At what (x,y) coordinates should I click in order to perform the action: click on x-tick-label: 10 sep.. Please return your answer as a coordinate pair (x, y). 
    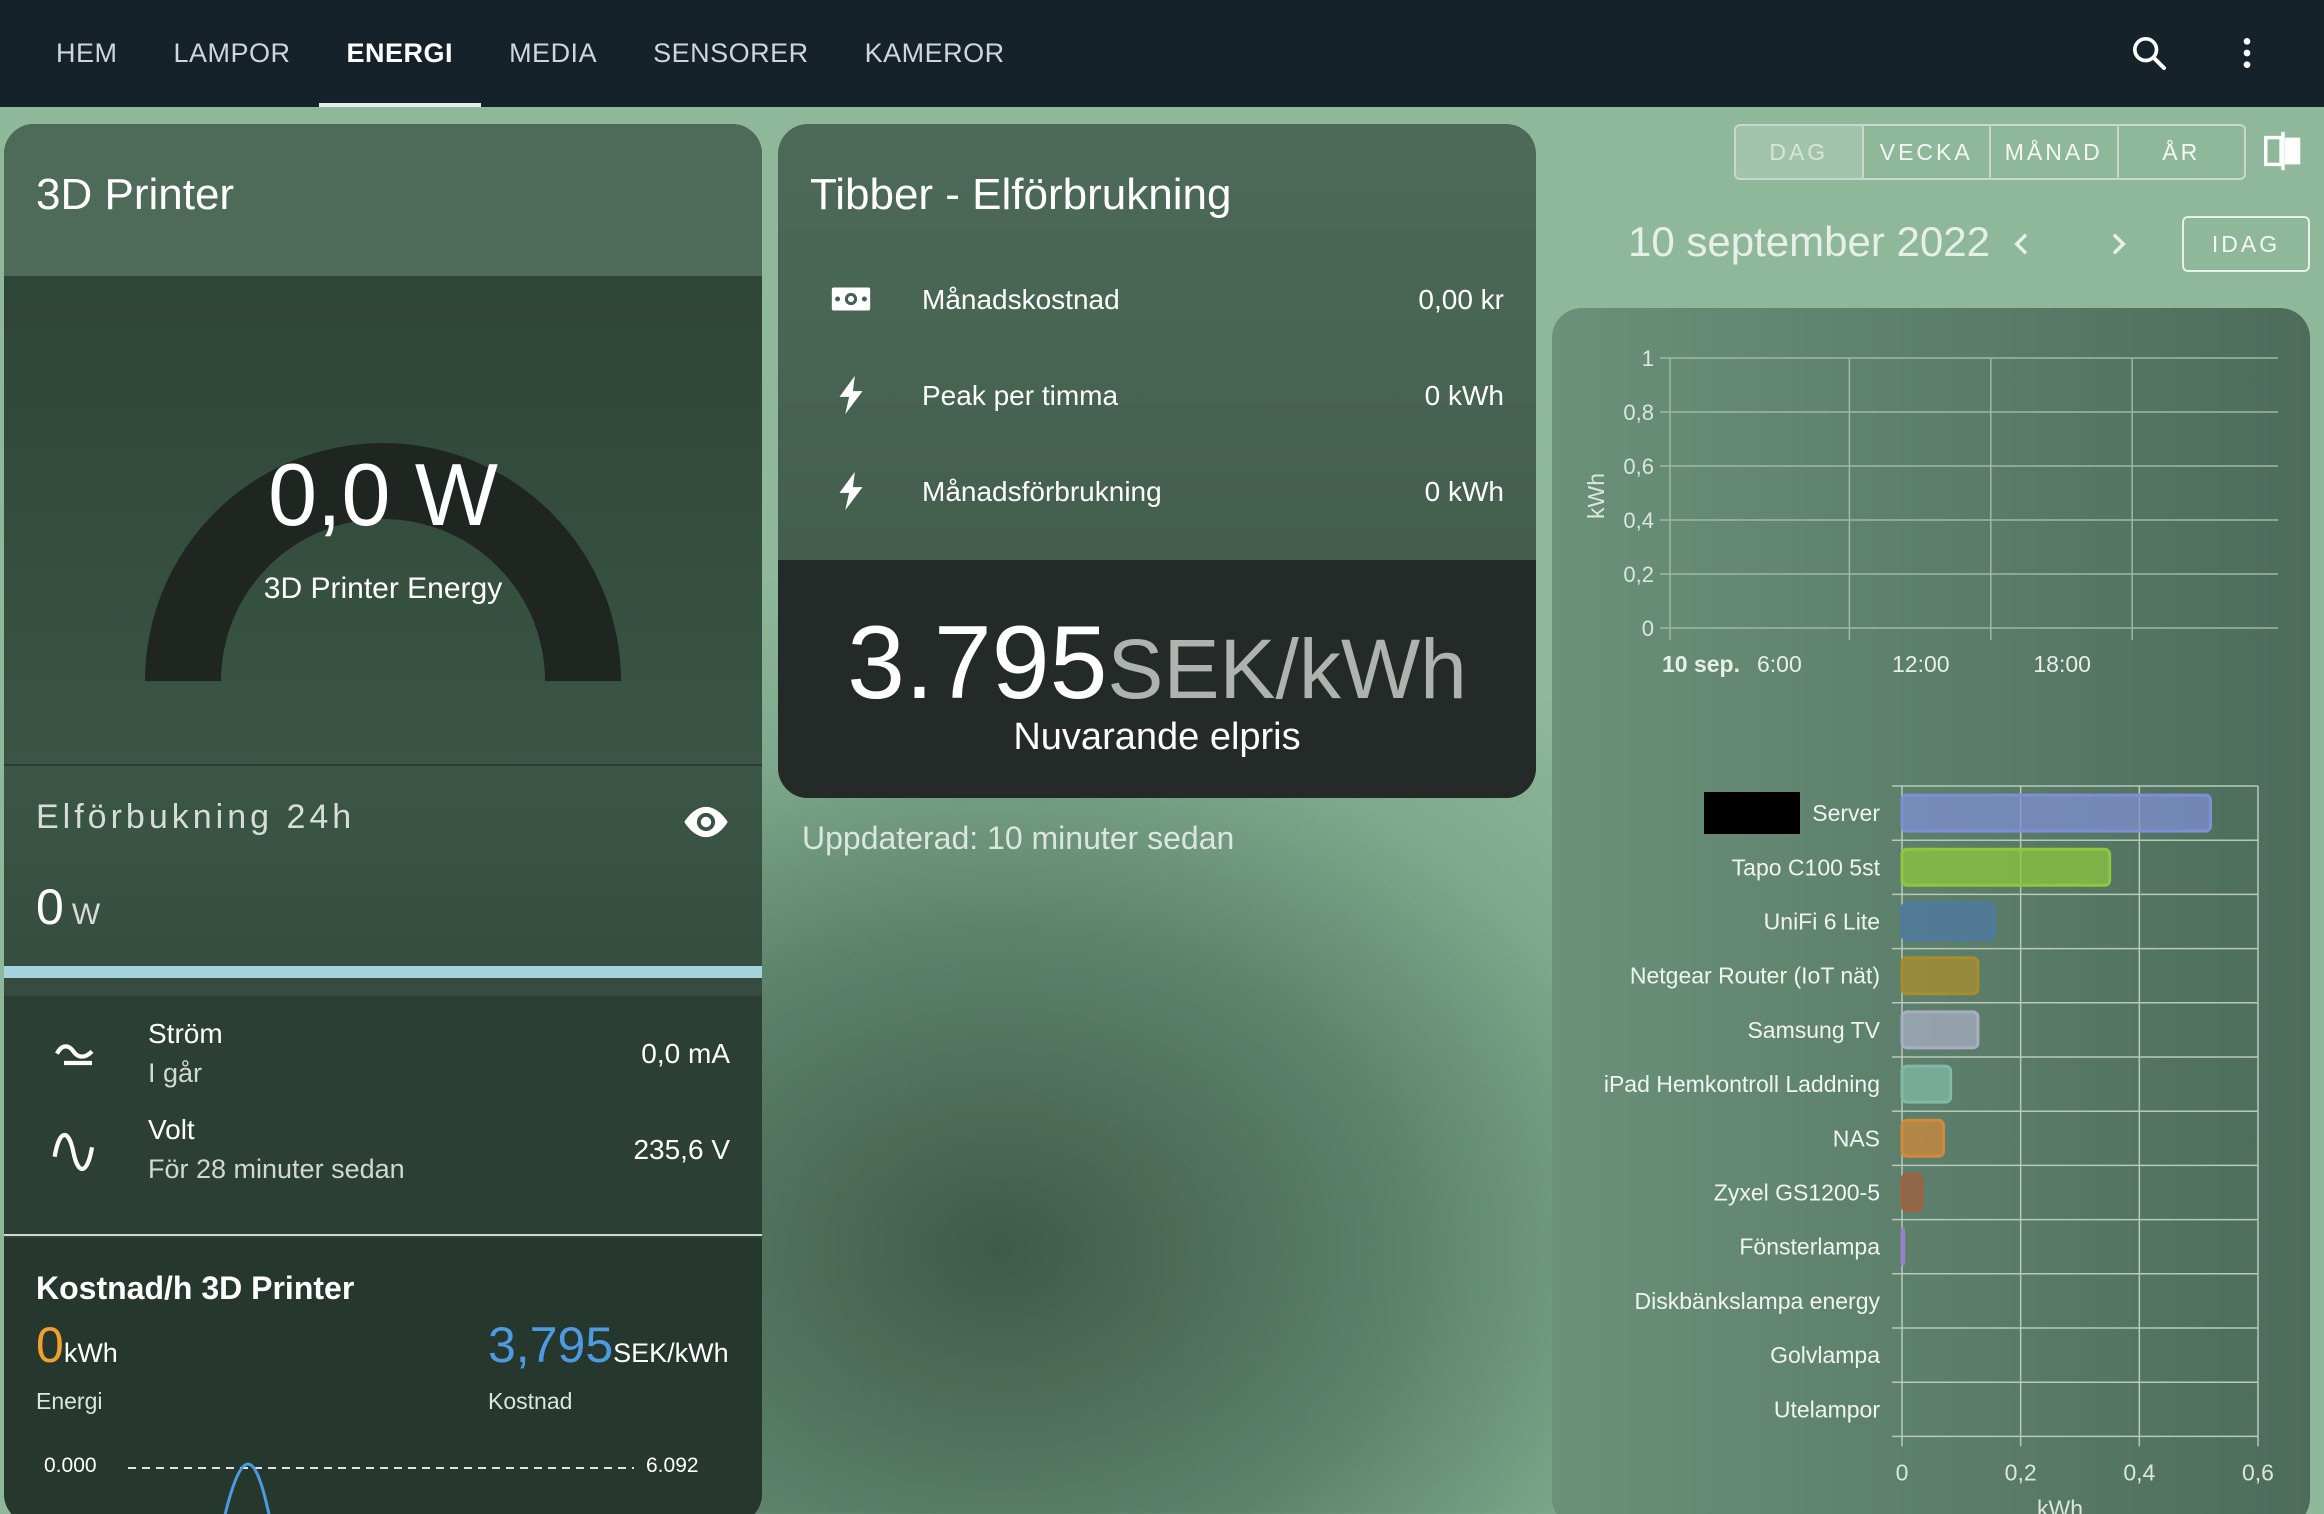
    Looking at the image, I should click on (1701, 664).